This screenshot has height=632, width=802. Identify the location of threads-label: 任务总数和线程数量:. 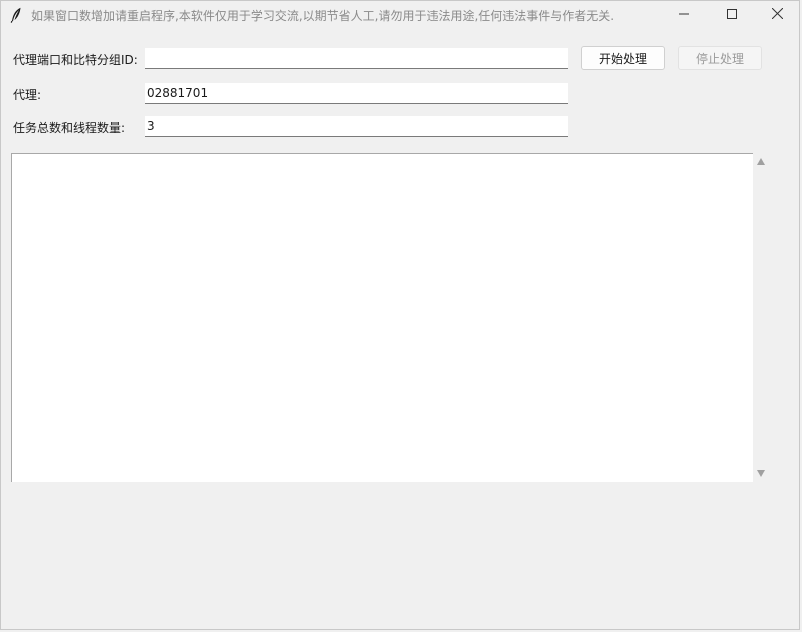
(69, 128).